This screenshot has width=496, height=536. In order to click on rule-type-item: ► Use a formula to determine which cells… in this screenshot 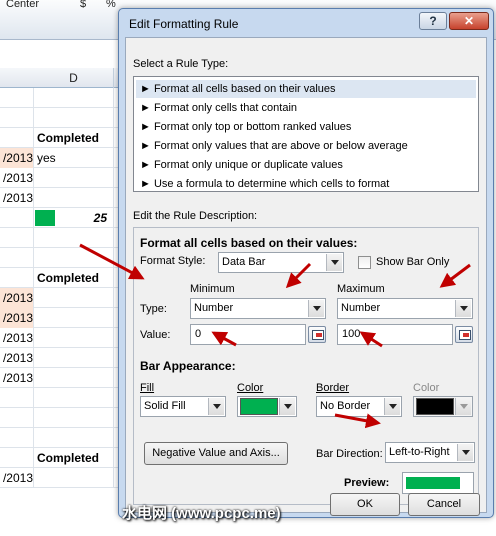, I will do `click(306, 184)`.